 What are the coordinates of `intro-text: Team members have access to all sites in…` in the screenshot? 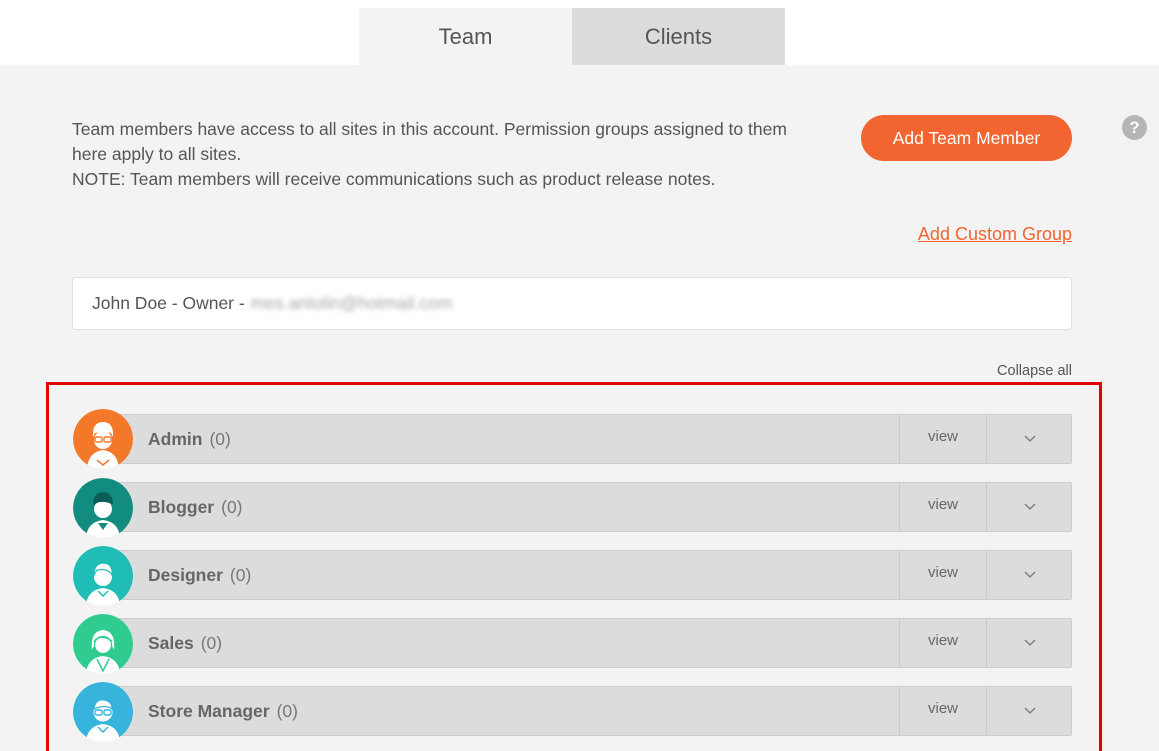 It's located at (442, 154).